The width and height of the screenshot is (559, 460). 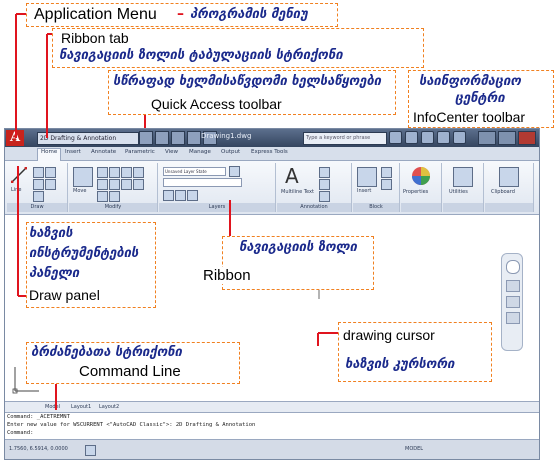 I want to click on tab-output: Output, so click(x=230, y=152).